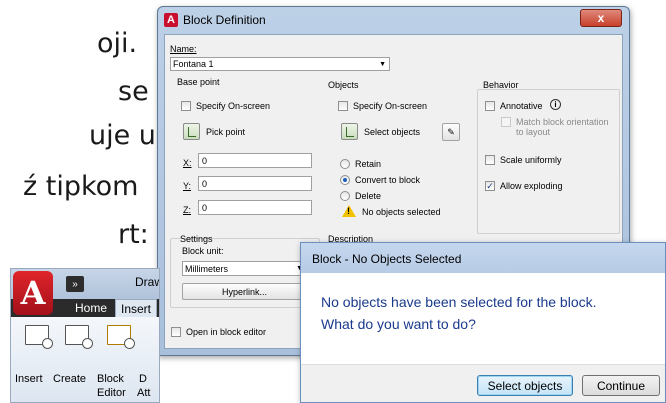  Describe the element at coordinates (111, 393) in the screenshot. I see `block-editor-tool-label-2: Editor` at that location.